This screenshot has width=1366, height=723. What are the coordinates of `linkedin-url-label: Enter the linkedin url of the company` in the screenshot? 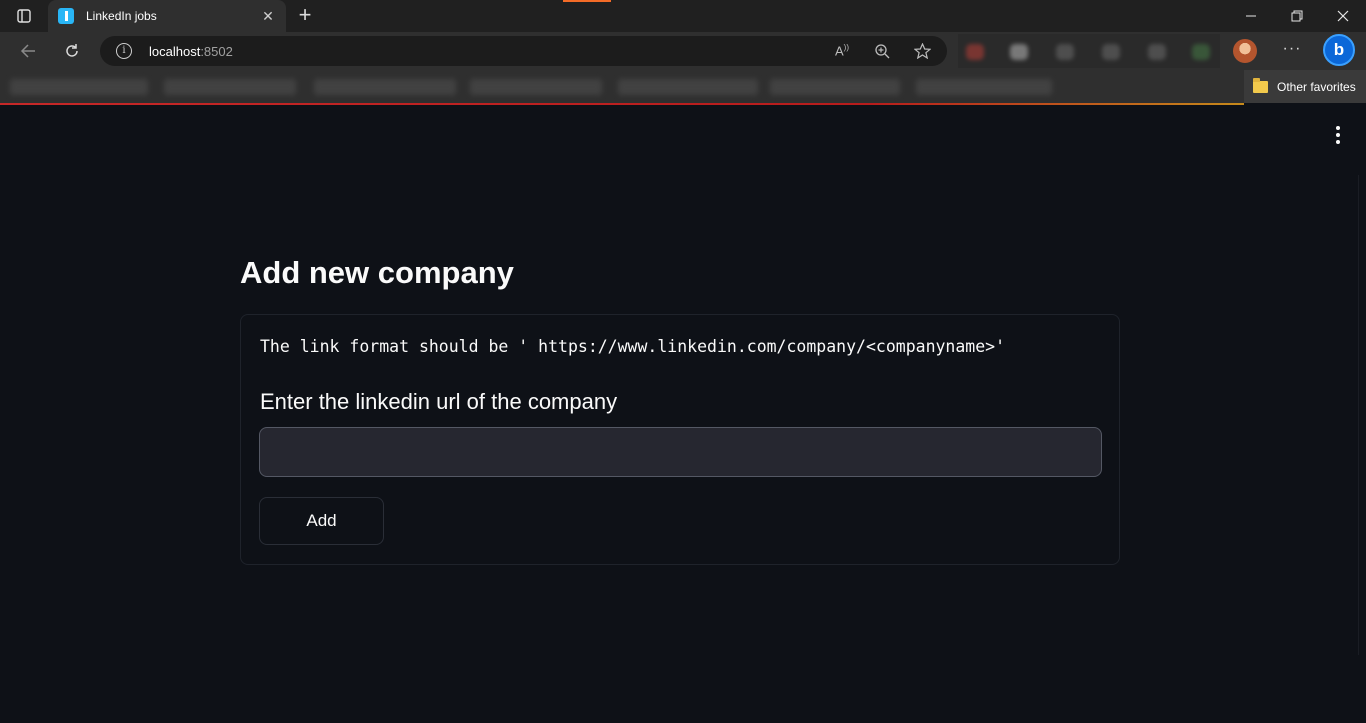 It's located at (439, 401).